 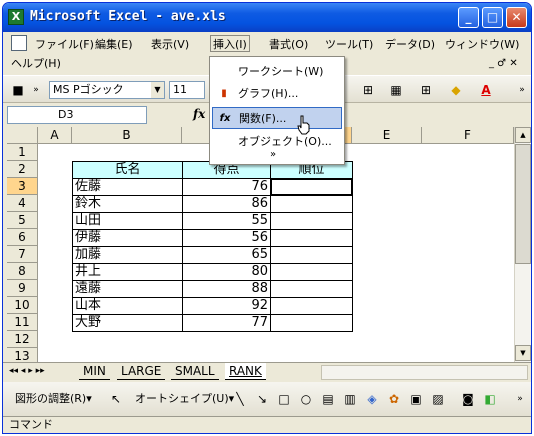 I want to click on row-header: 1, so click(x=22, y=152).